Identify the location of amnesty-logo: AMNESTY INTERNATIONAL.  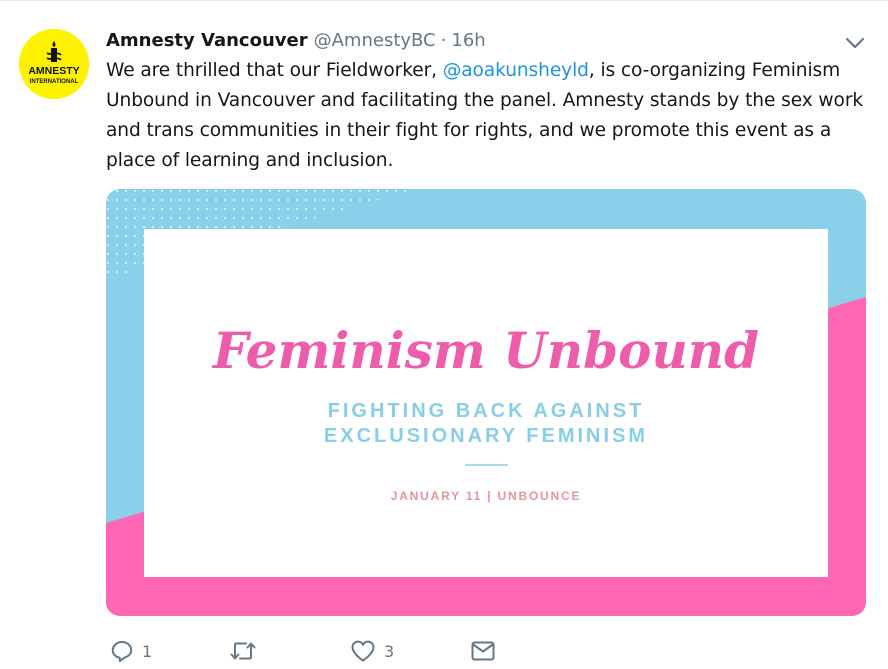
(54, 64).